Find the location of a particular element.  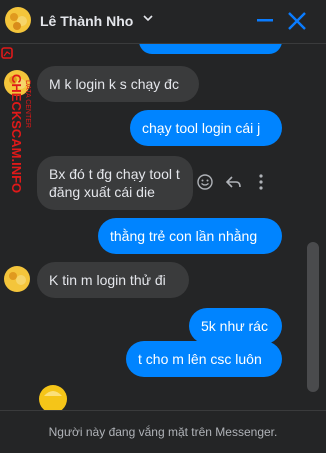

reply-icon is located at coordinates (233, 182).